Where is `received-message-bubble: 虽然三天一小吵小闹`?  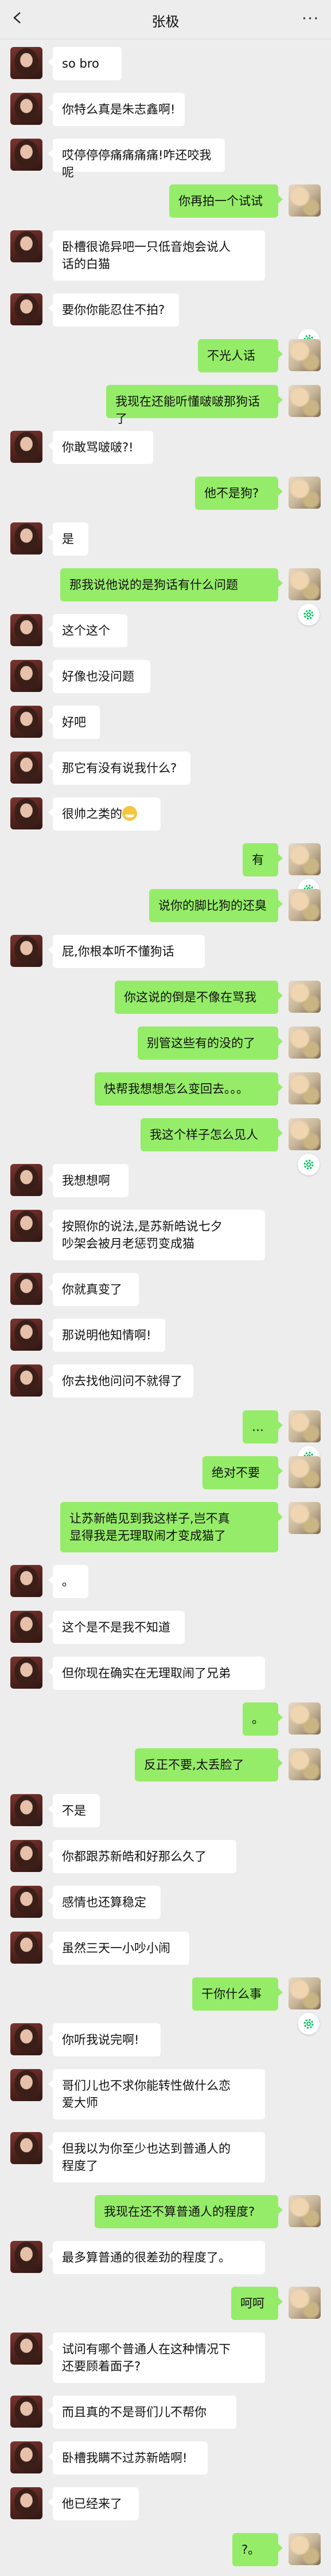
received-message-bubble: 虽然三天一小吵小闹 is located at coordinates (119, 1948).